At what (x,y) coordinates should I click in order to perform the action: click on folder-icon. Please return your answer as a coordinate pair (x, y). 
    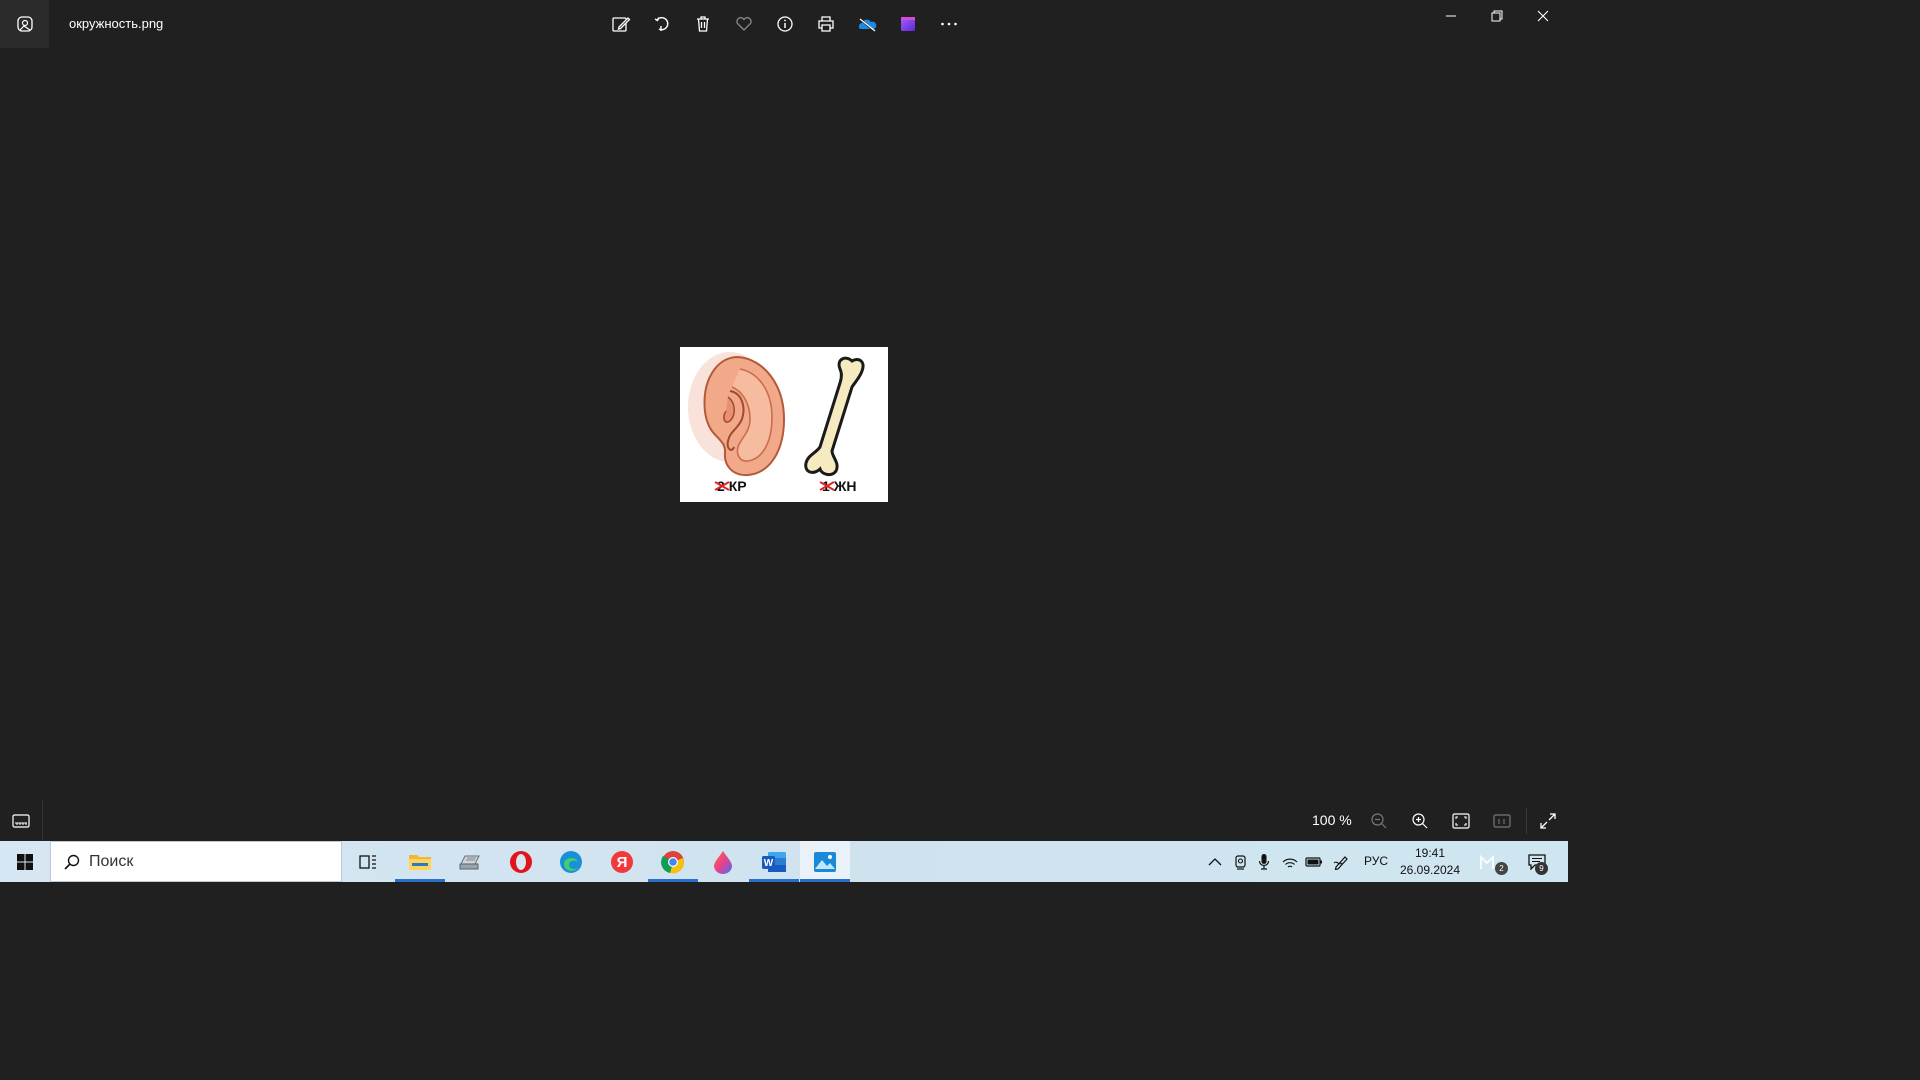
    Looking at the image, I should click on (420, 862).